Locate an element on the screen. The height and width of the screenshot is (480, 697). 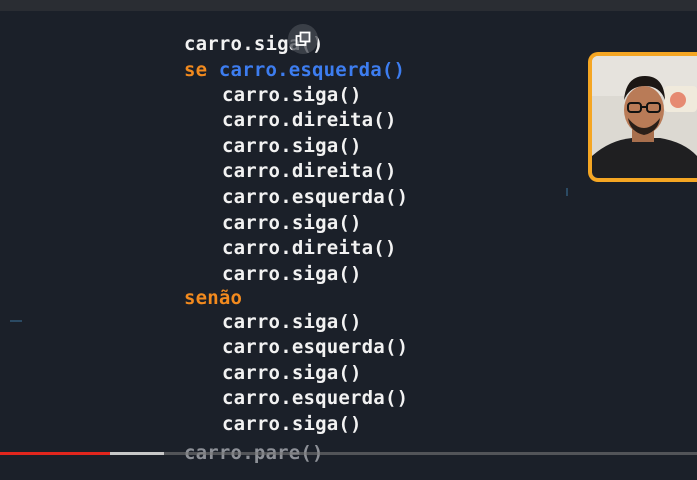
copy-icon is located at coordinates (303, 38).